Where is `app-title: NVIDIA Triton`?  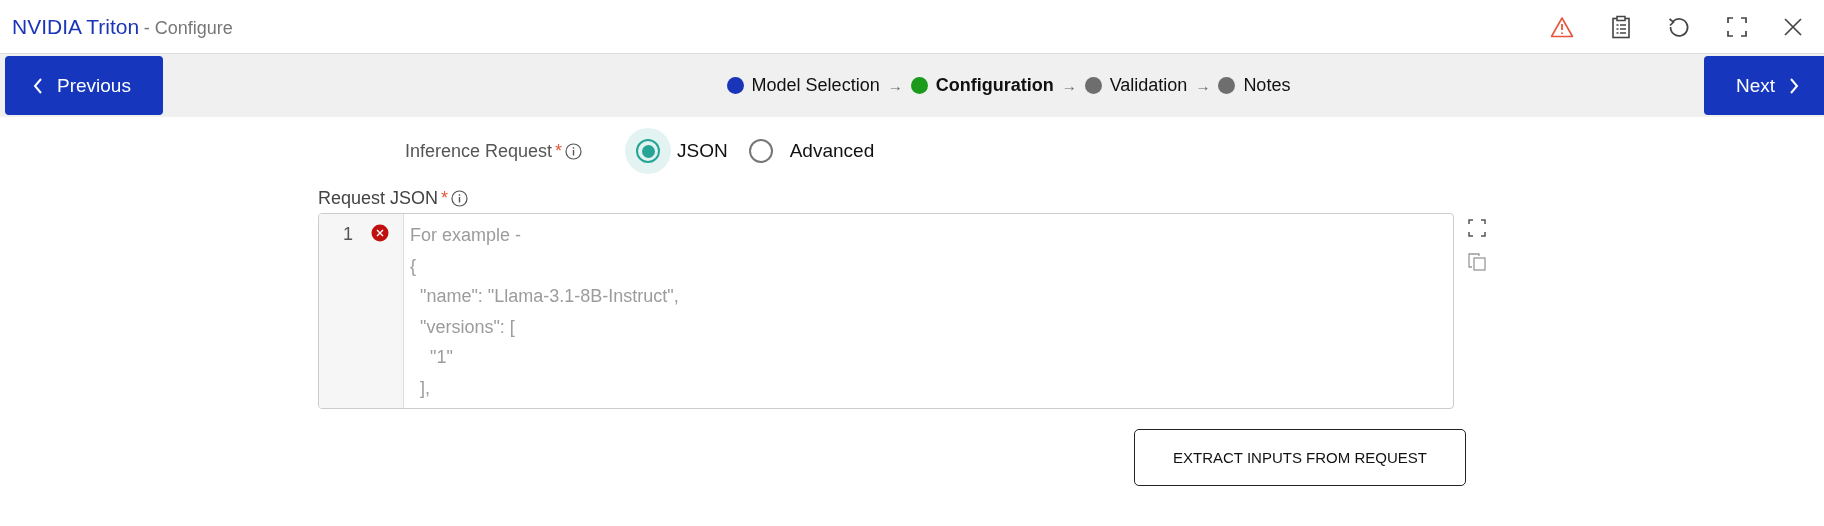 app-title: NVIDIA Triton is located at coordinates (76, 26).